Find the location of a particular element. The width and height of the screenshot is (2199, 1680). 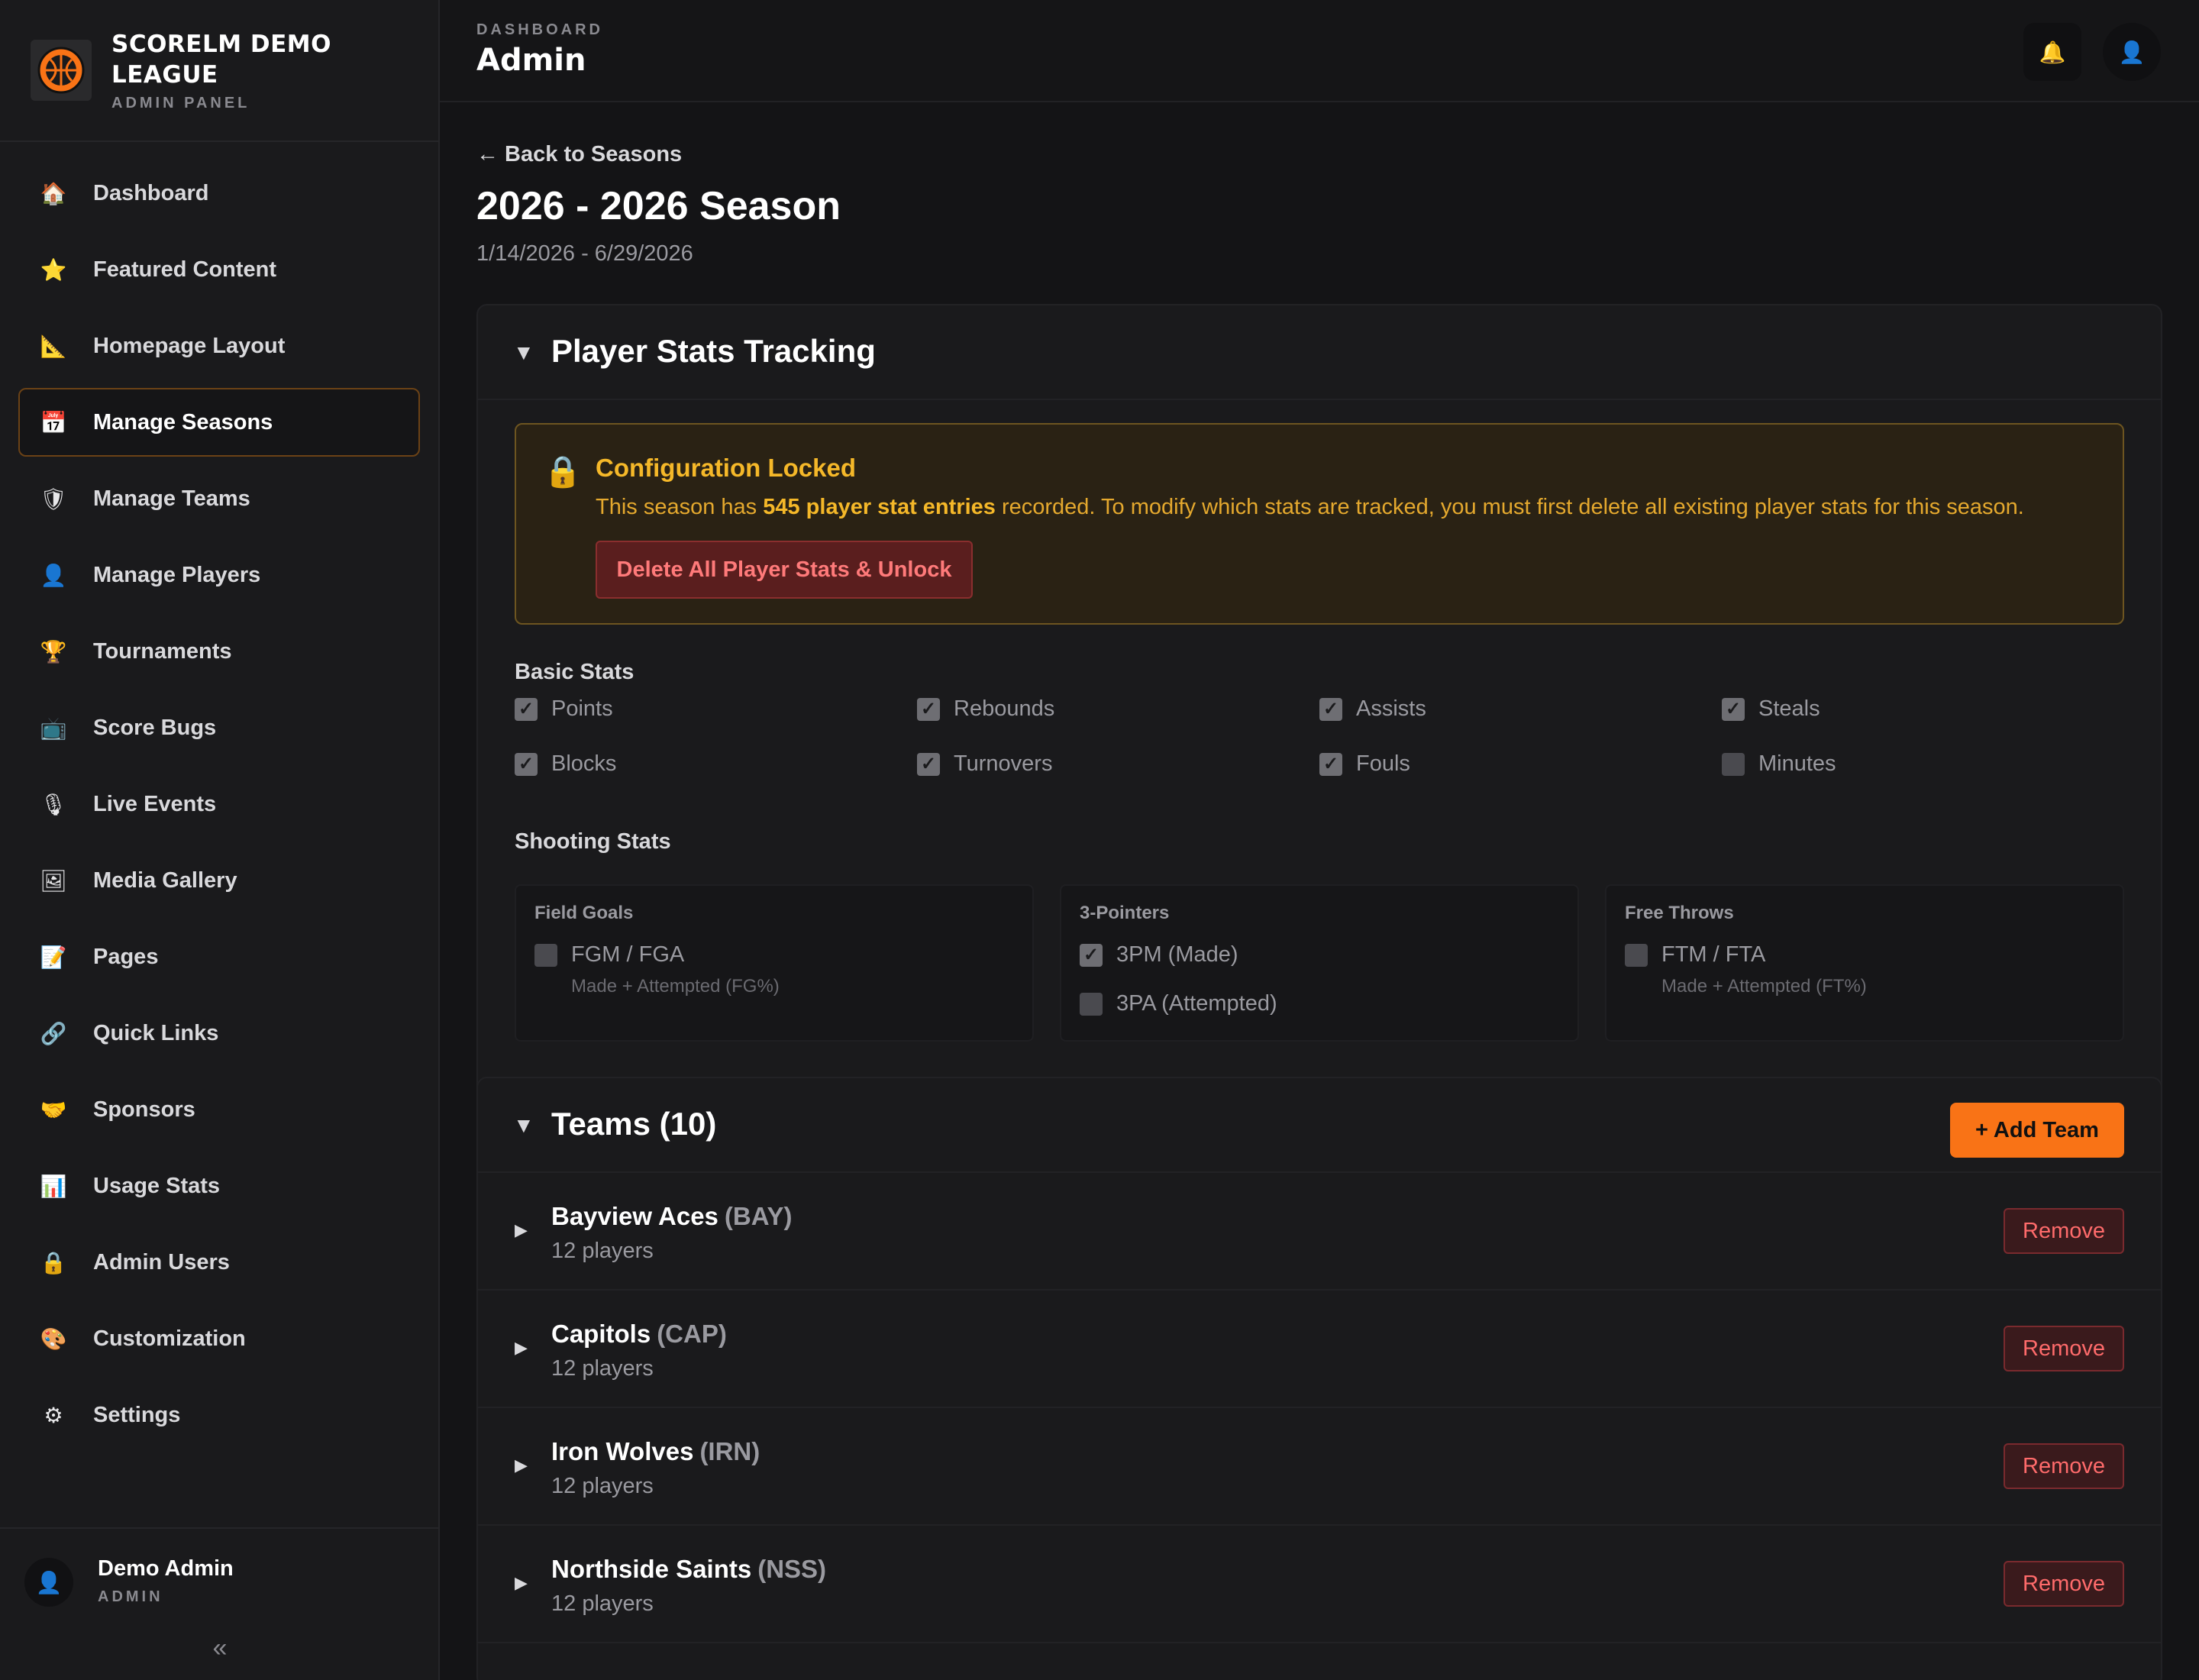

stat-label: Rebounds is located at coordinates (1004, 708).